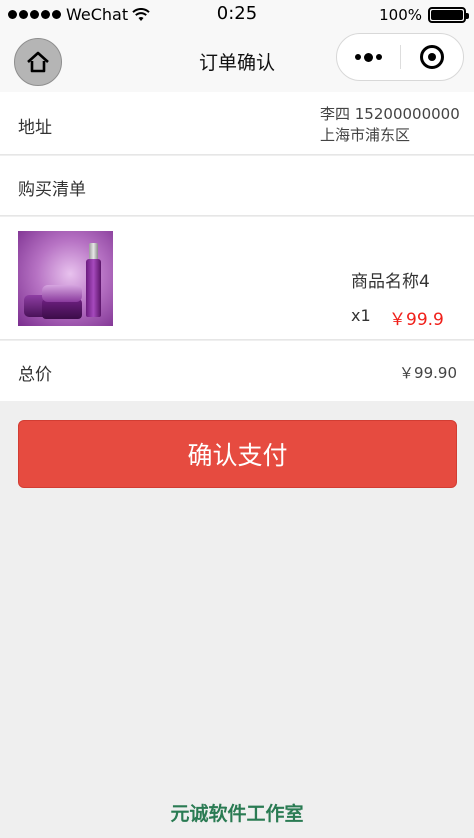 Image resolution: width=474 pixels, height=838 pixels. What do you see at coordinates (237, 186) in the screenshot?
I see `shopping-list-row: 购买清单` at bounding box center [237, 186].